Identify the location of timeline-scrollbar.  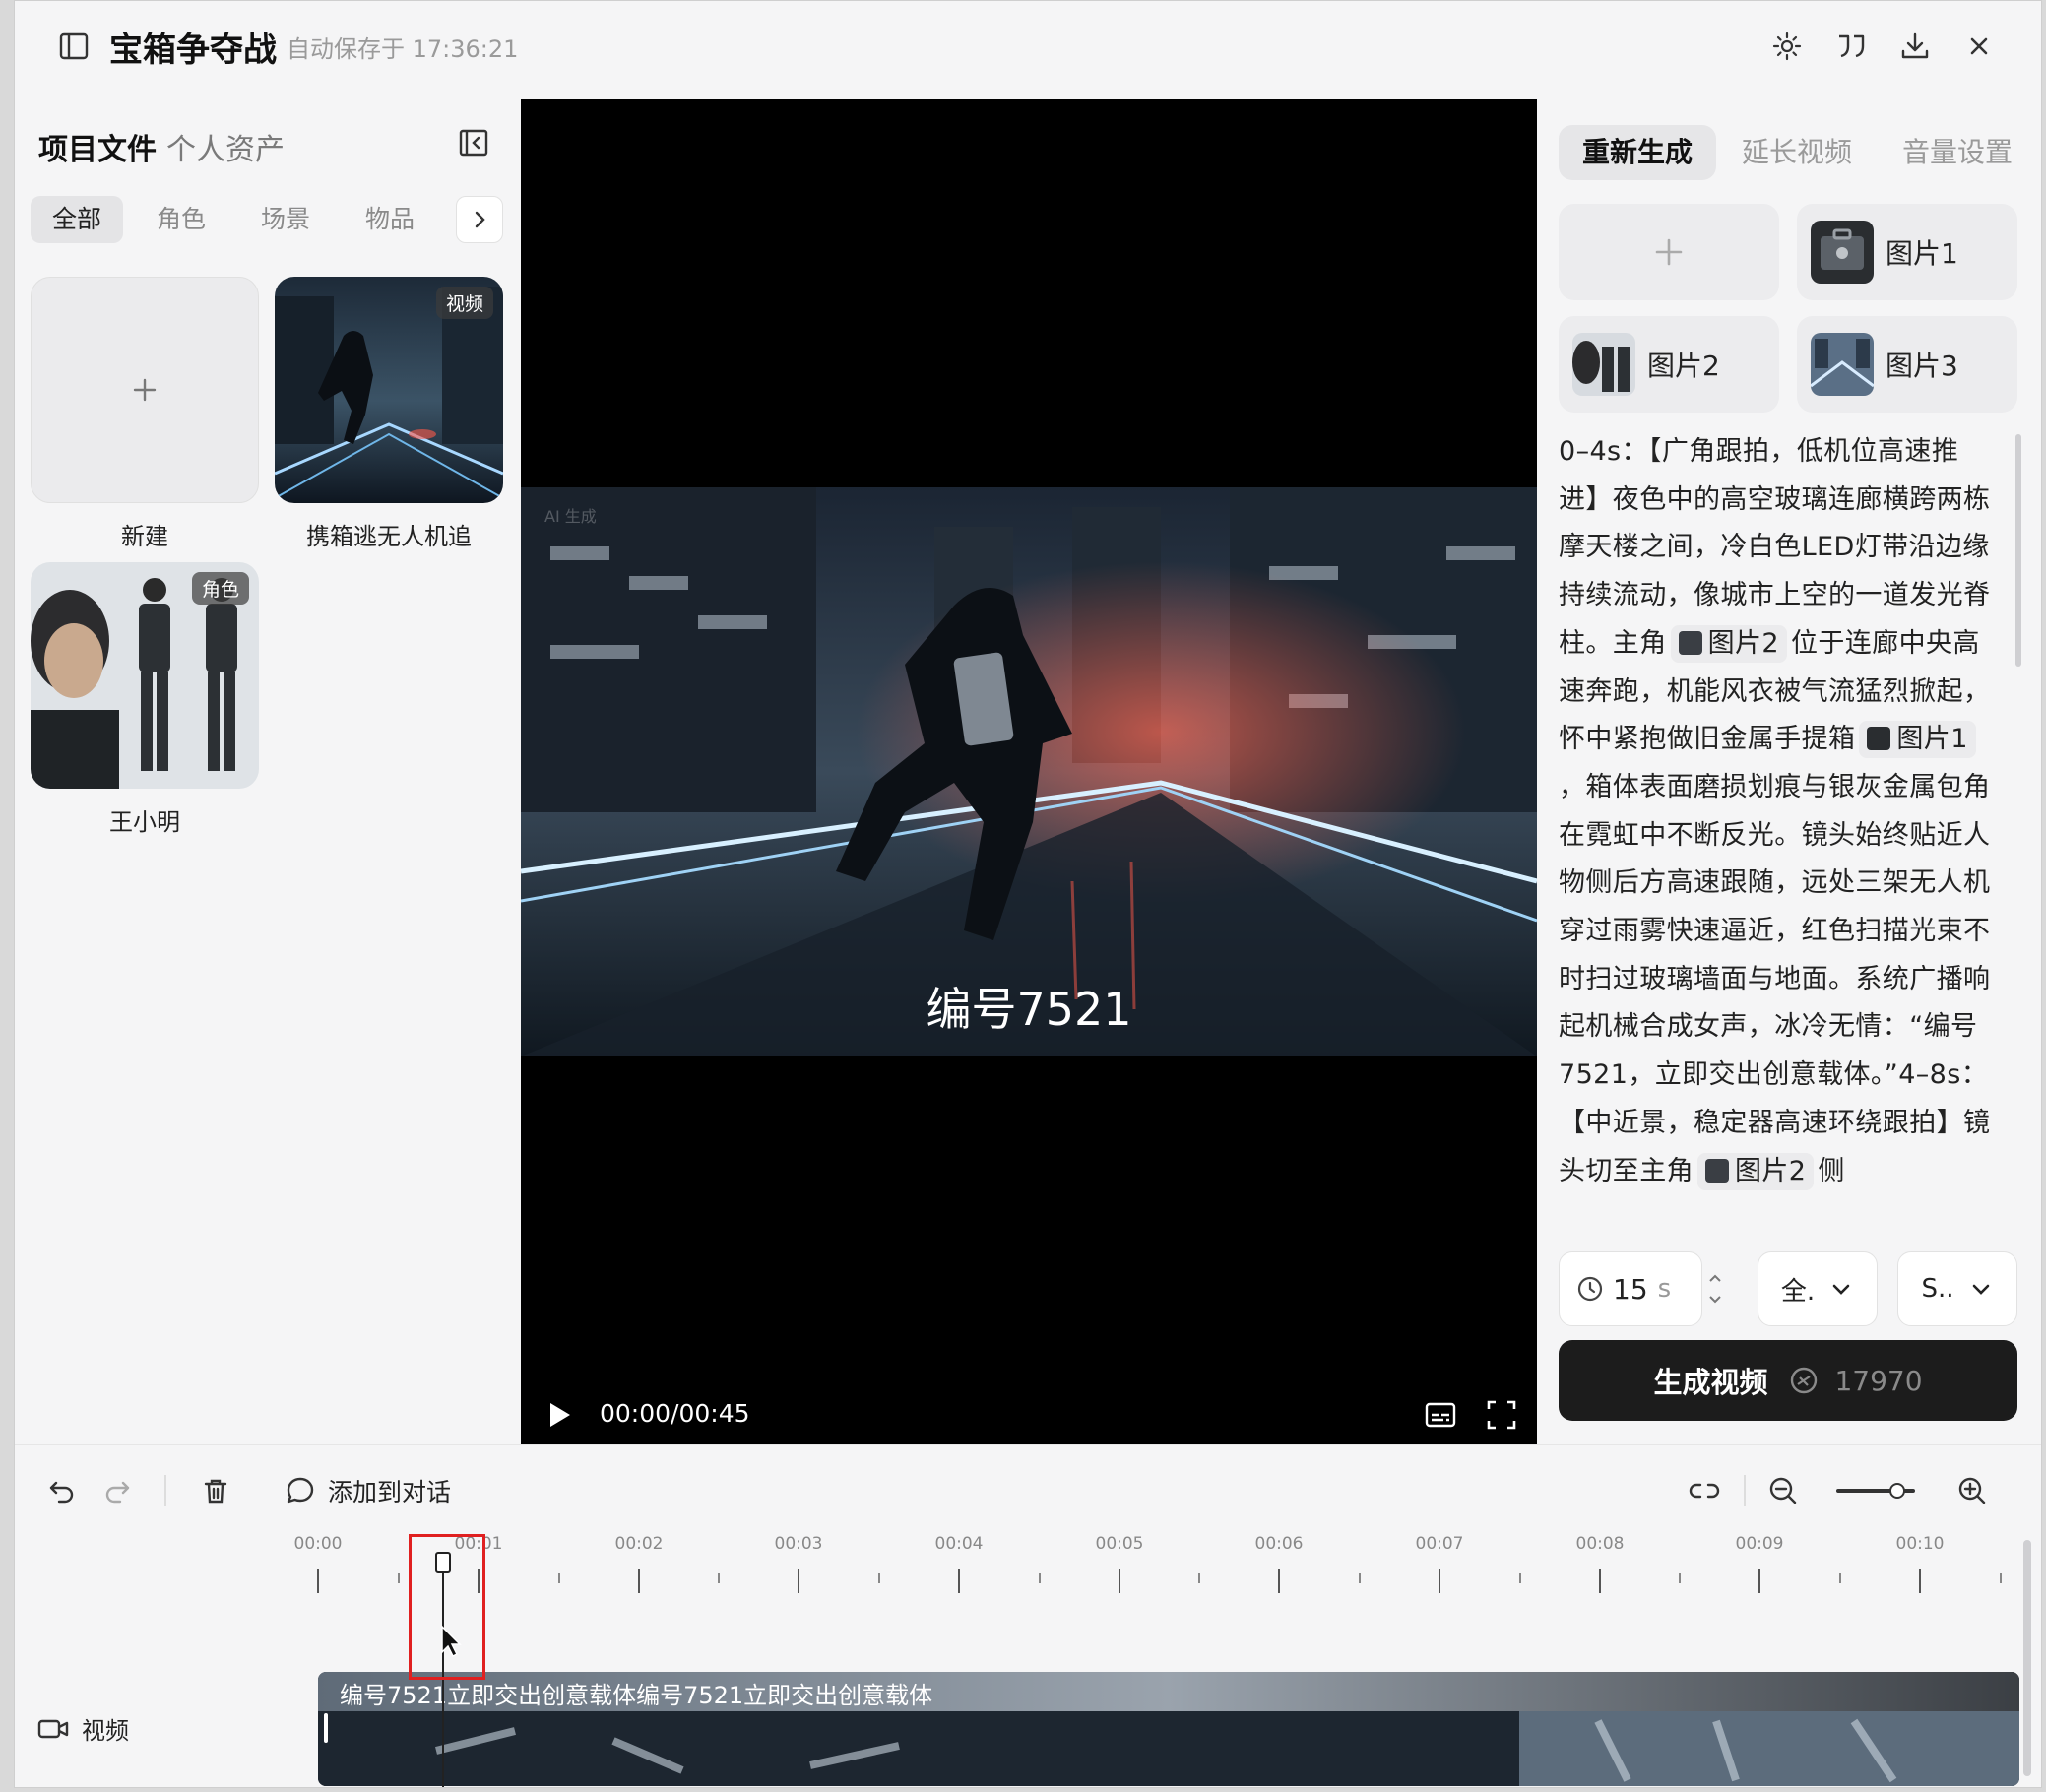
(2027, 1658).